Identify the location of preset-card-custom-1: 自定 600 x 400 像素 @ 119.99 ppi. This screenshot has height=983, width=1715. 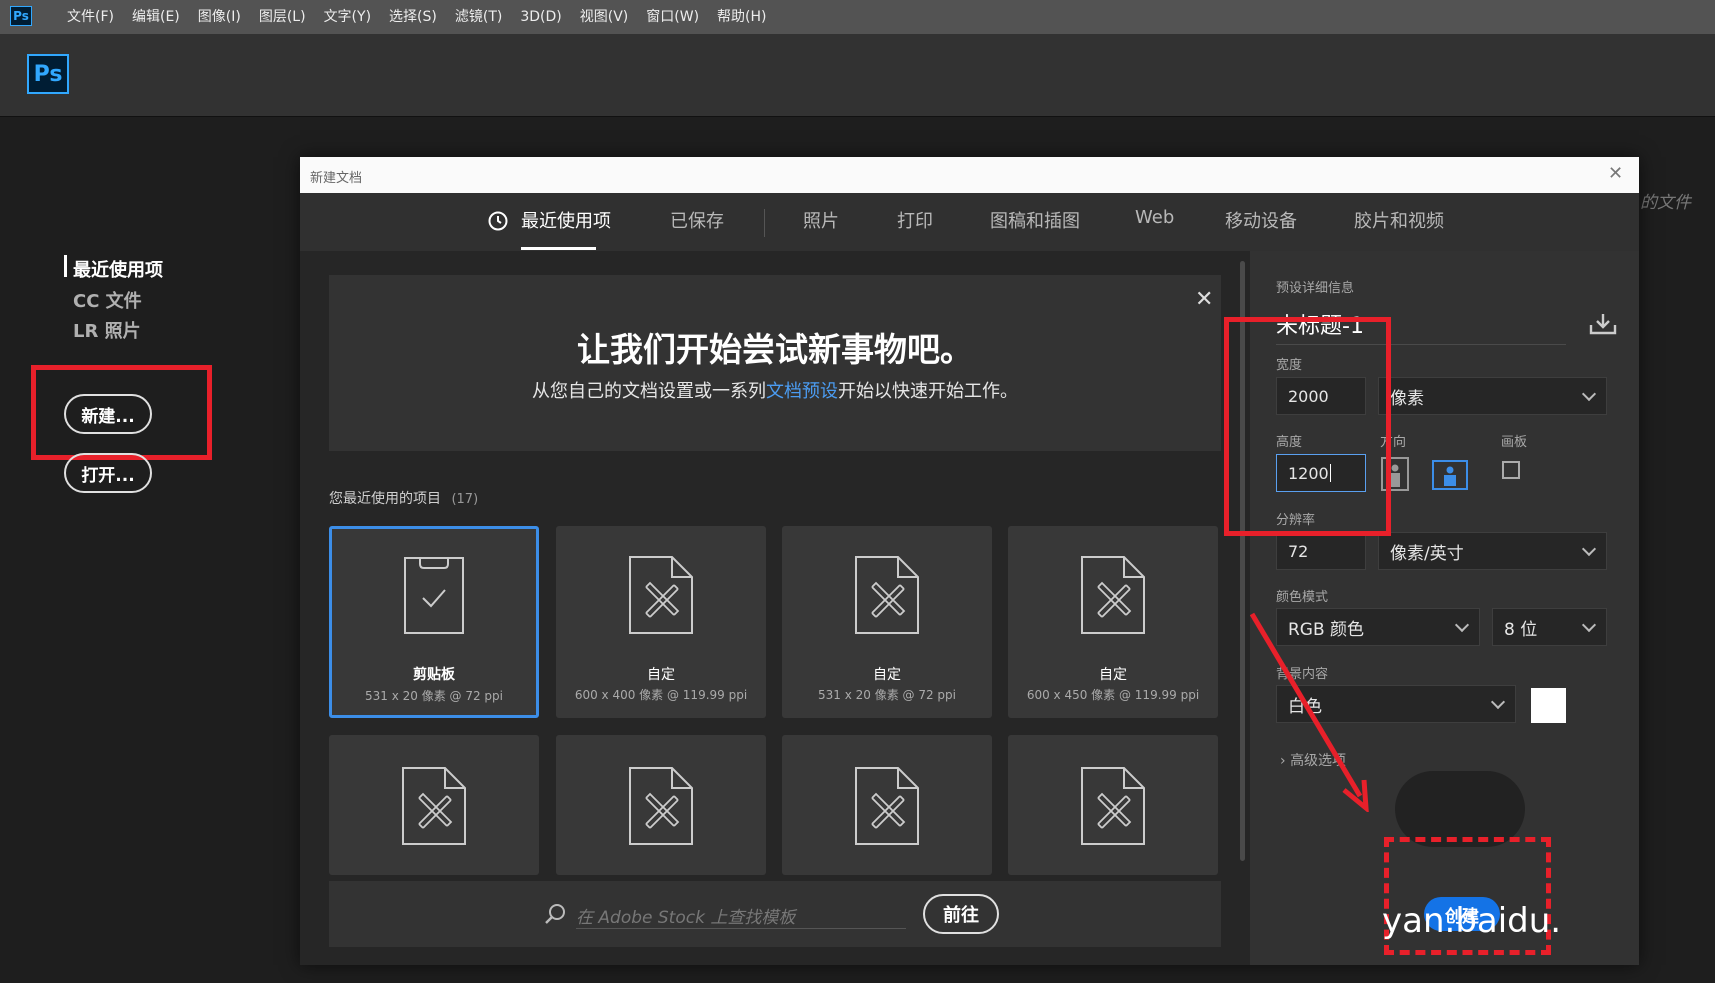
(661, 622).